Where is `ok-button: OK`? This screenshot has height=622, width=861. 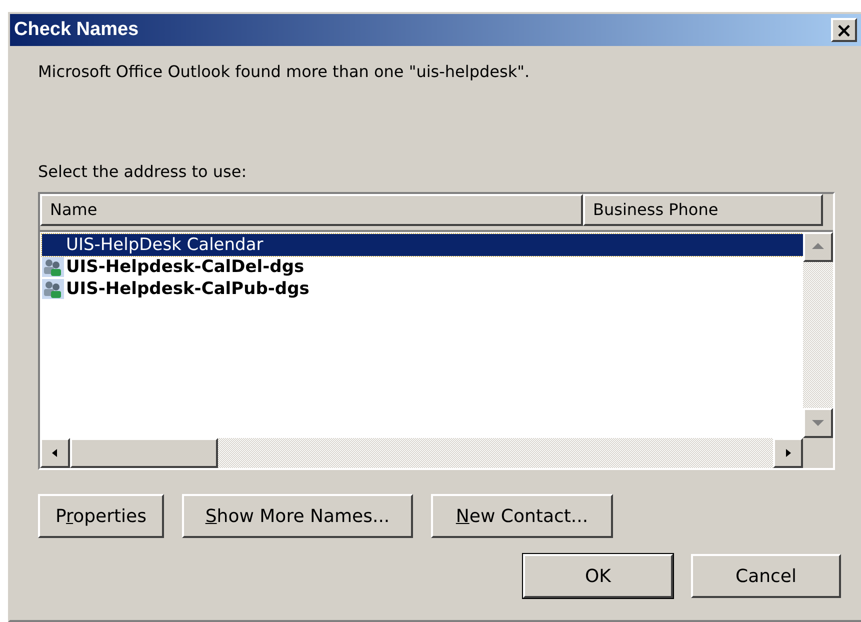 ok-button: OK is located at coordinates (598, 576).